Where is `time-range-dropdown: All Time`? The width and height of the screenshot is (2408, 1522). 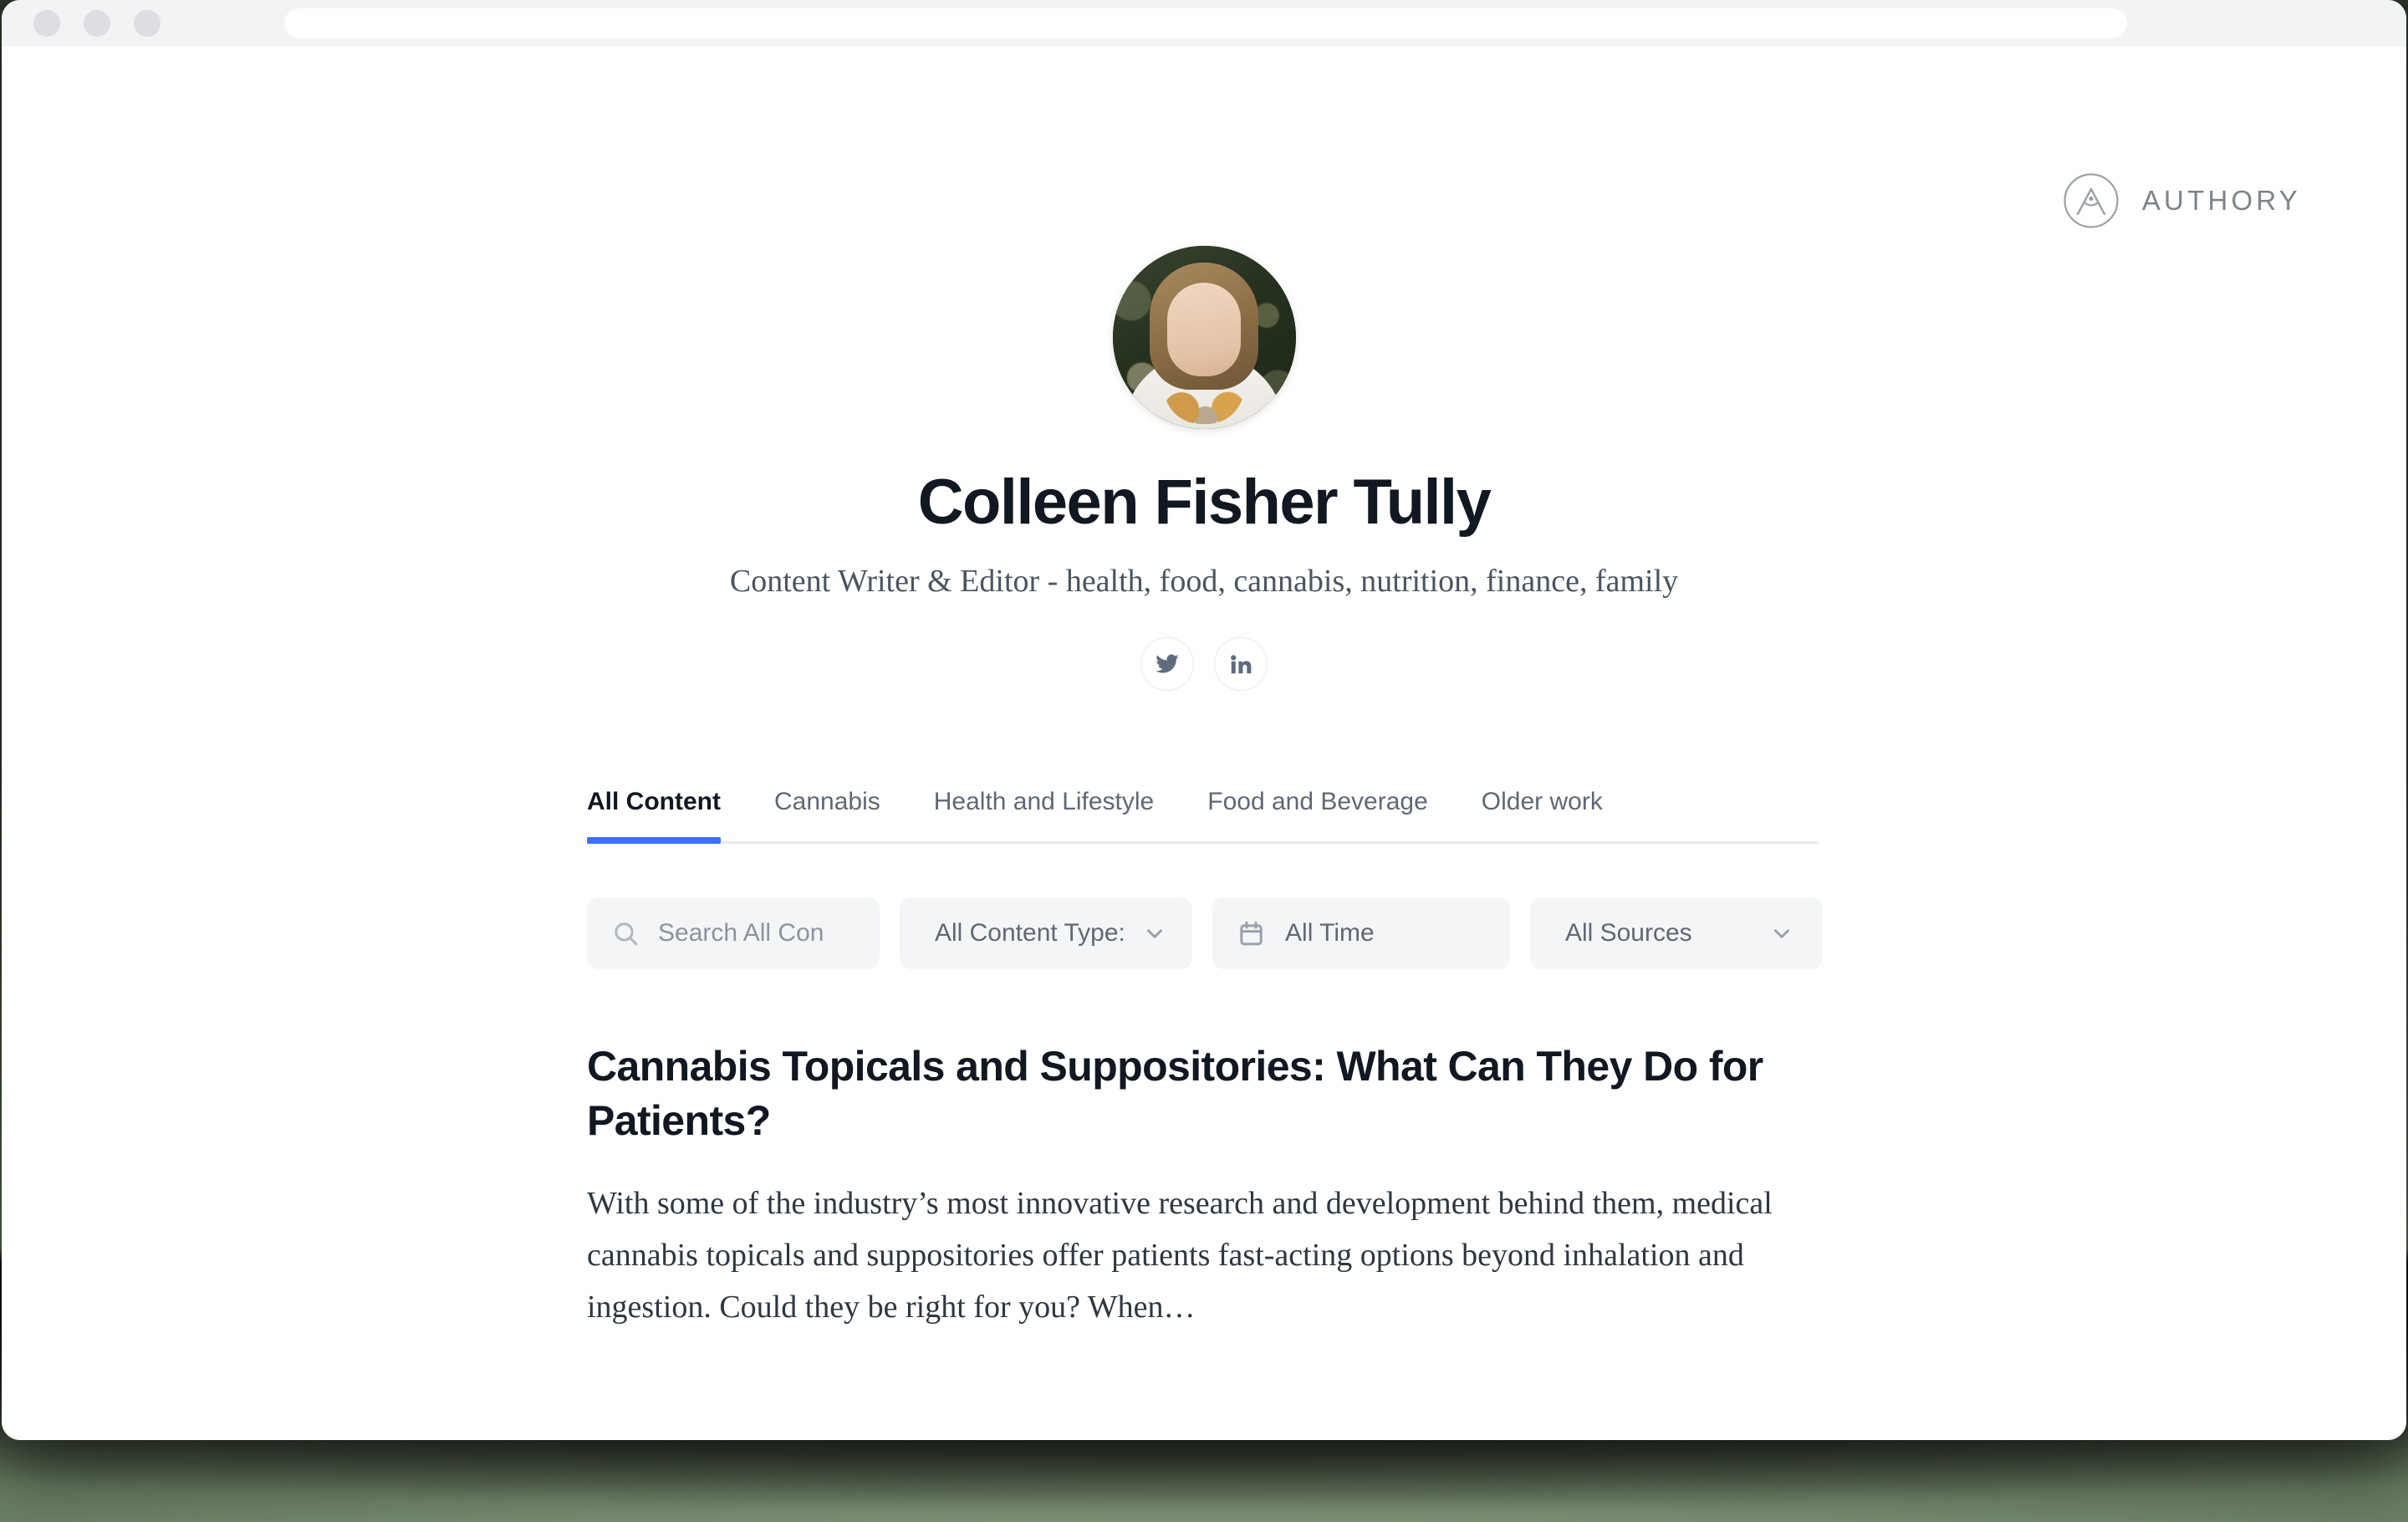 time-range-dropdown: All Time is located at coordinates (1361, 934).